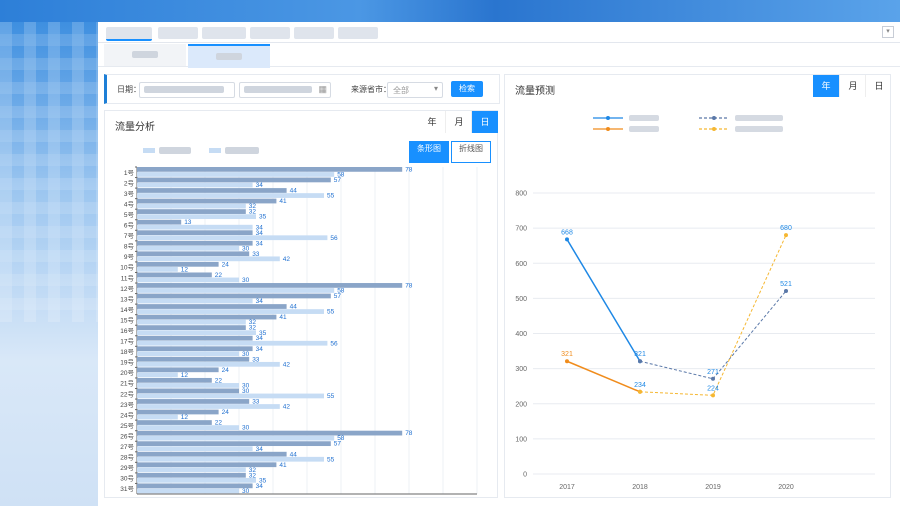 The height and width of the screenshot is (506, 900). Describe the element at coordinates (185, 375) in the screenshot. I see `bar-value-label: 12` at that location.